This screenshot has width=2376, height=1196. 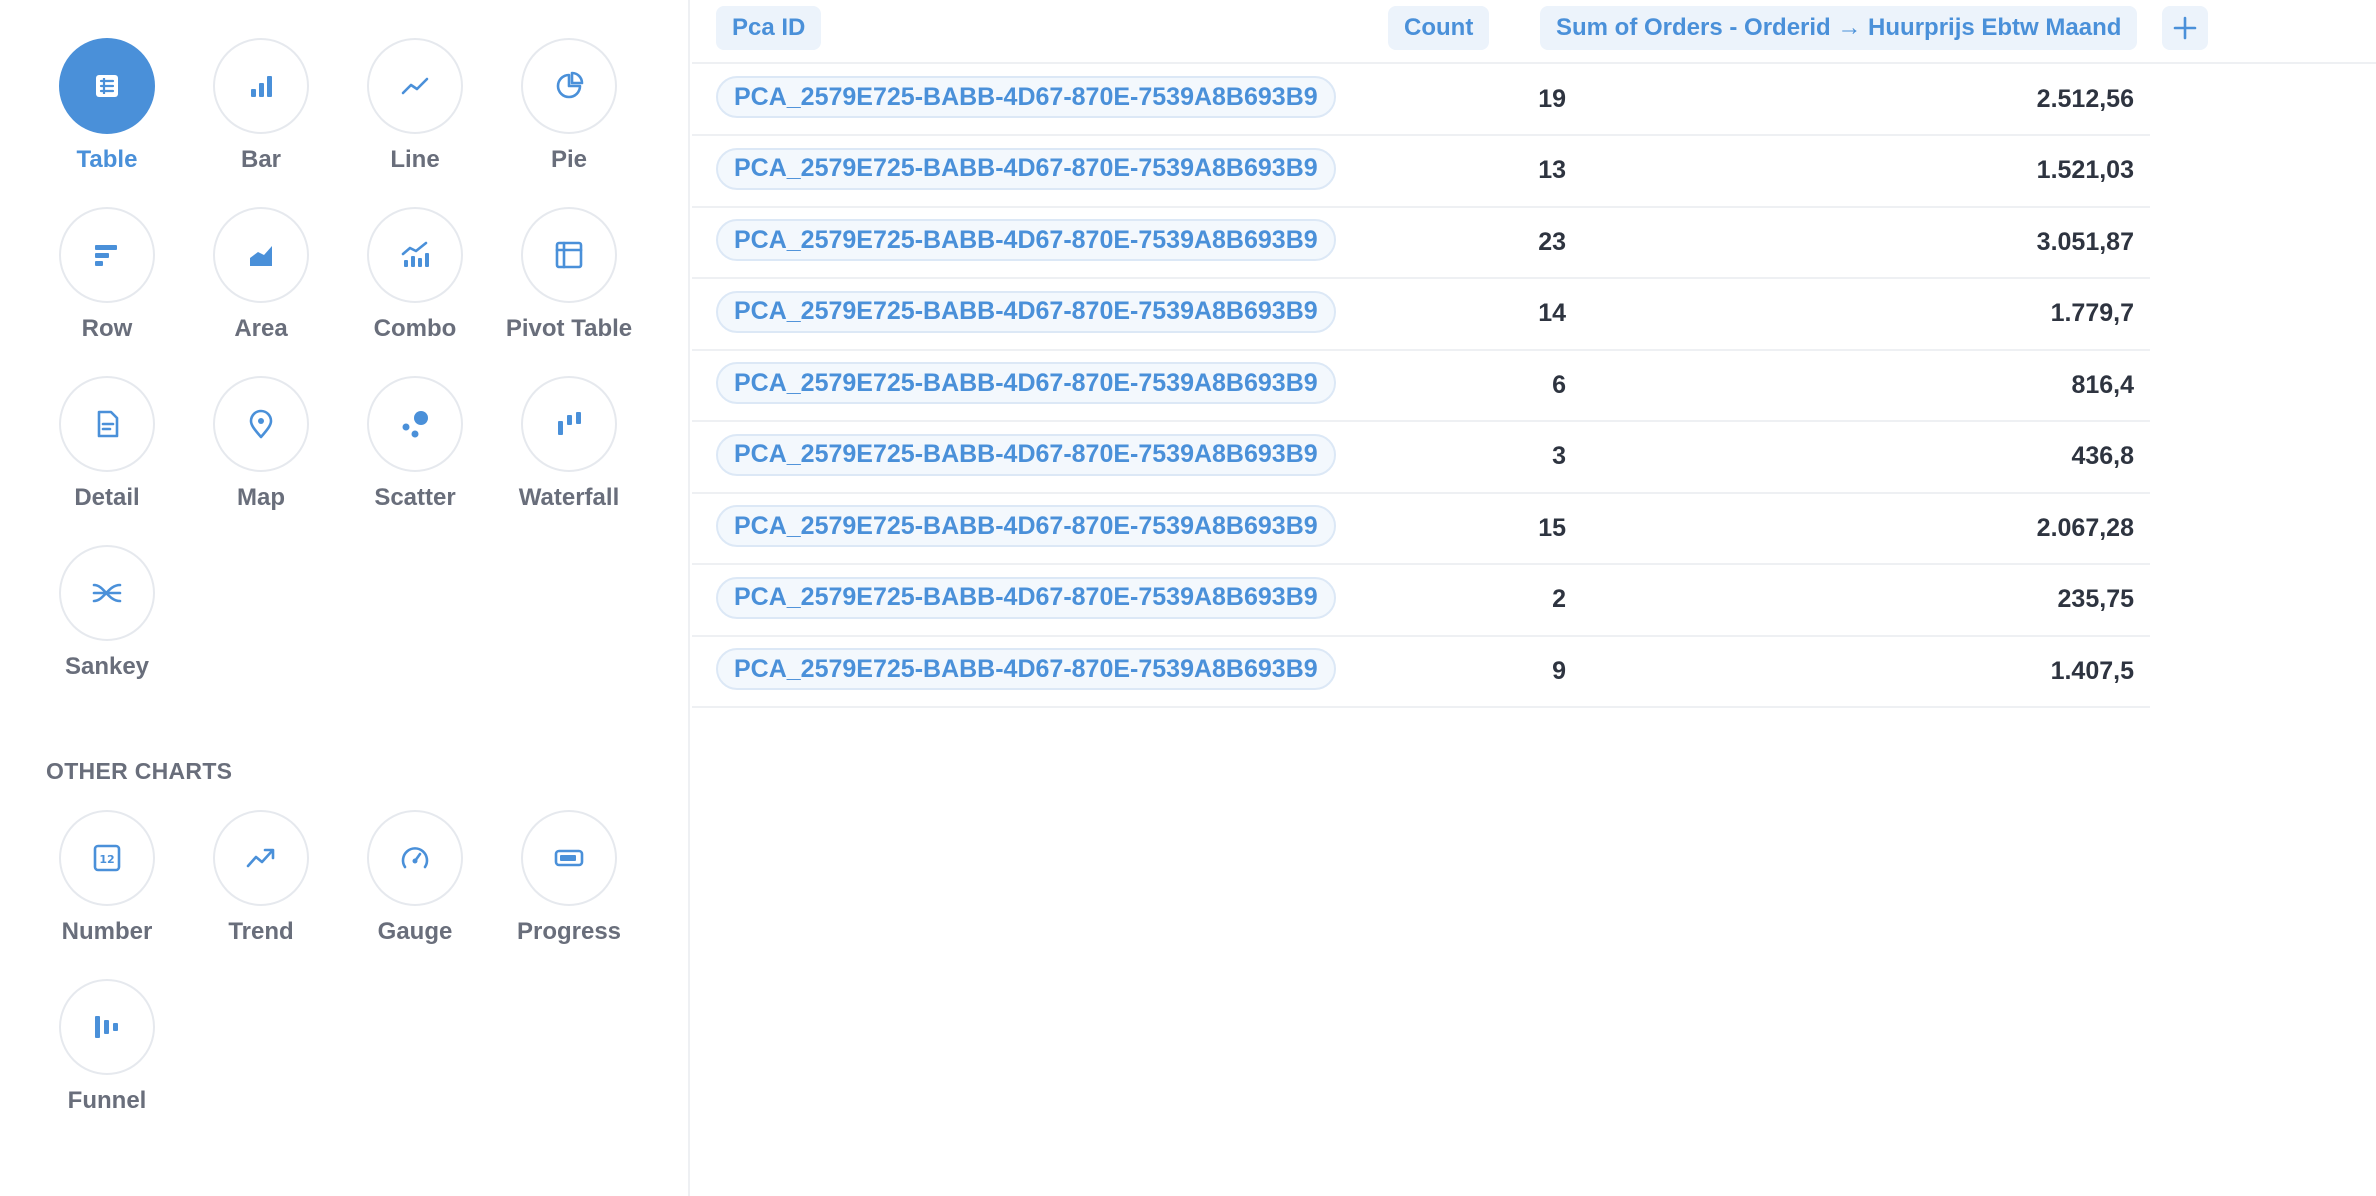 I want to click on viz-option-combo: Combo, so click(x=415, y=291).